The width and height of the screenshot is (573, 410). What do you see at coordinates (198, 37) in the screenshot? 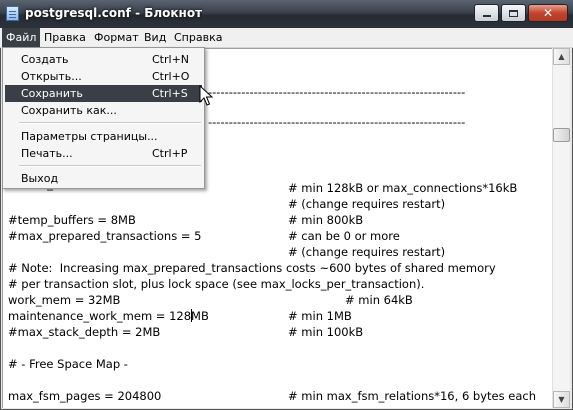
I see `menu-help: Справка` at bounding box center [198, 37].